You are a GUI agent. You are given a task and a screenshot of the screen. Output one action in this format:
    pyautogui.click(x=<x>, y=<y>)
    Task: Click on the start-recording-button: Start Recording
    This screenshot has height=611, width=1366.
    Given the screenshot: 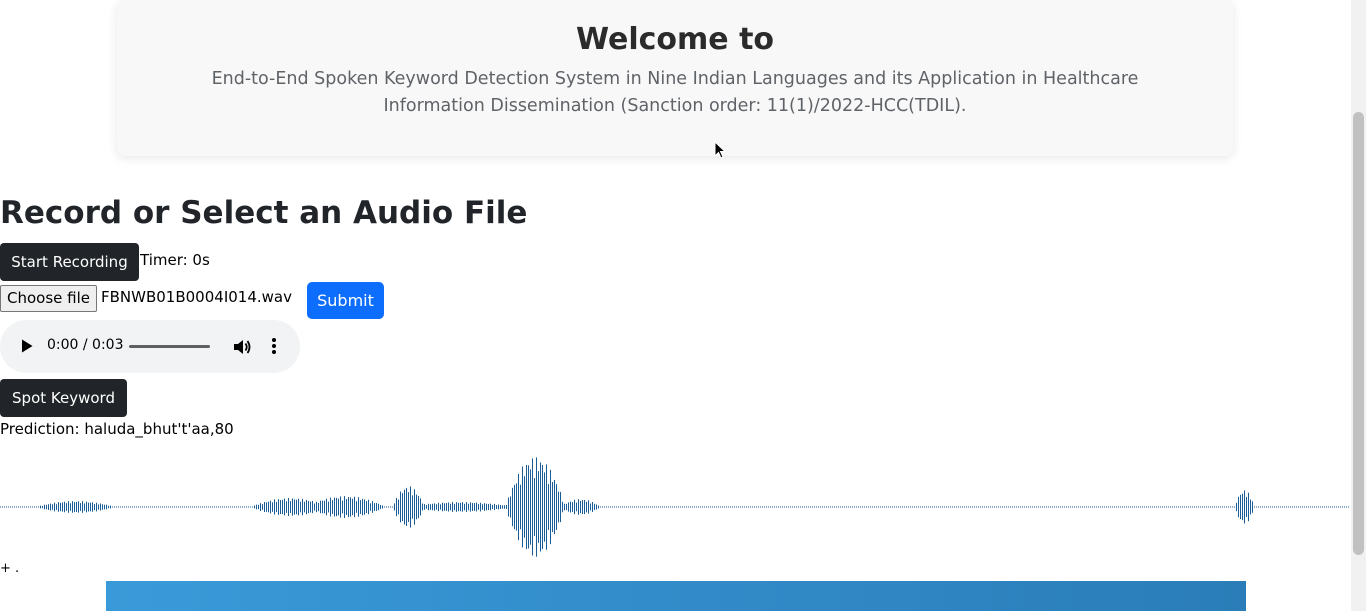 What is the action you would take?
    pyautogui.click(x=69, y=262)
    